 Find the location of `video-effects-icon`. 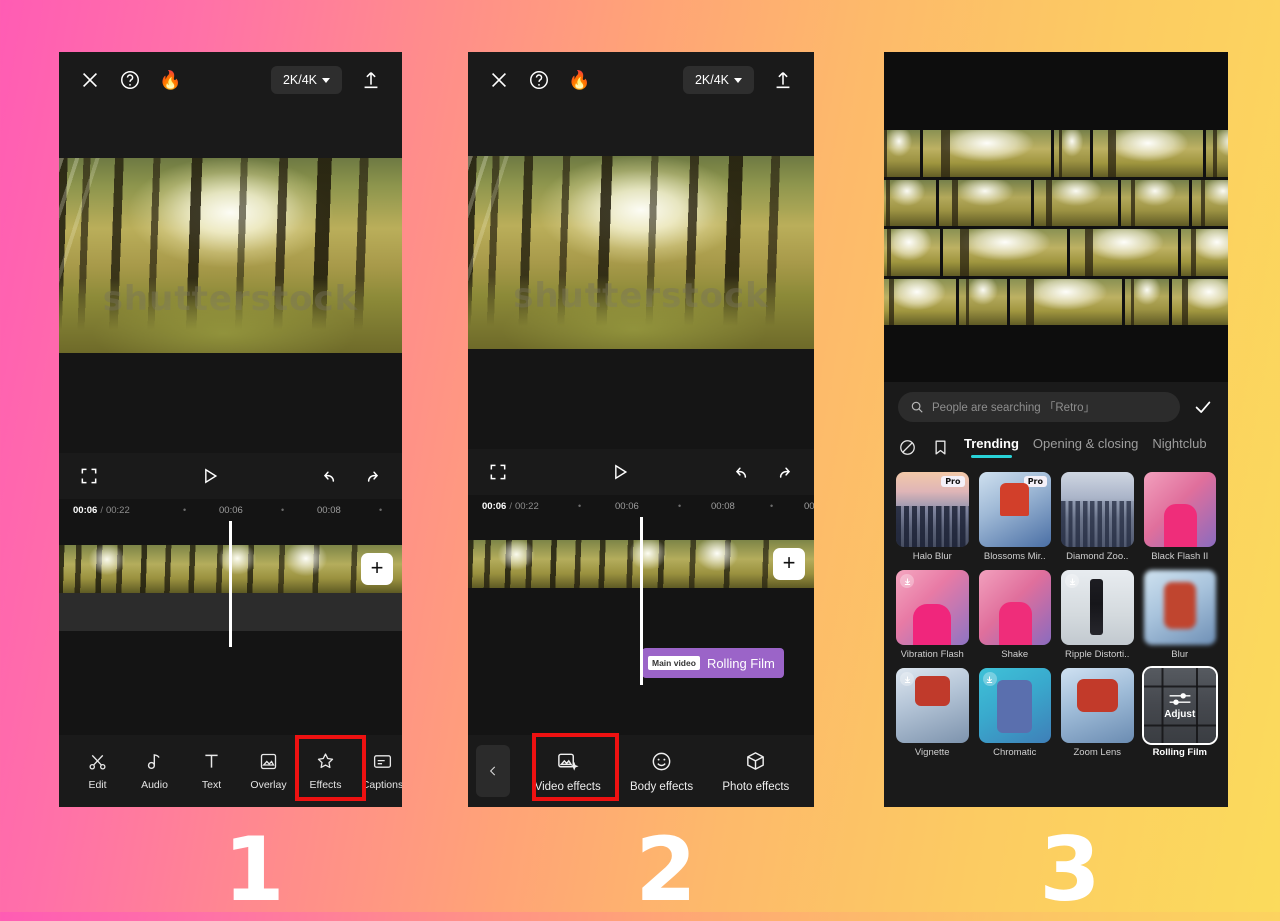

video-effects-icon is located at coordinates (568, 762).